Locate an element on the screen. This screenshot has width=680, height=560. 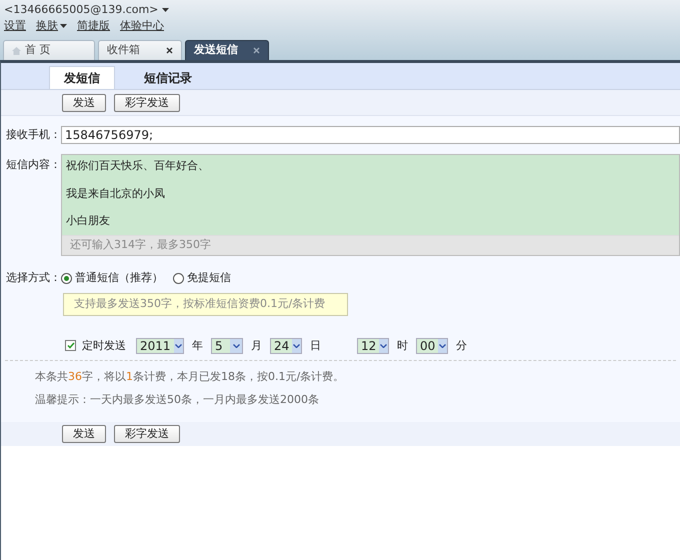
unit-label: 分 is located at coordinates (461, 346).